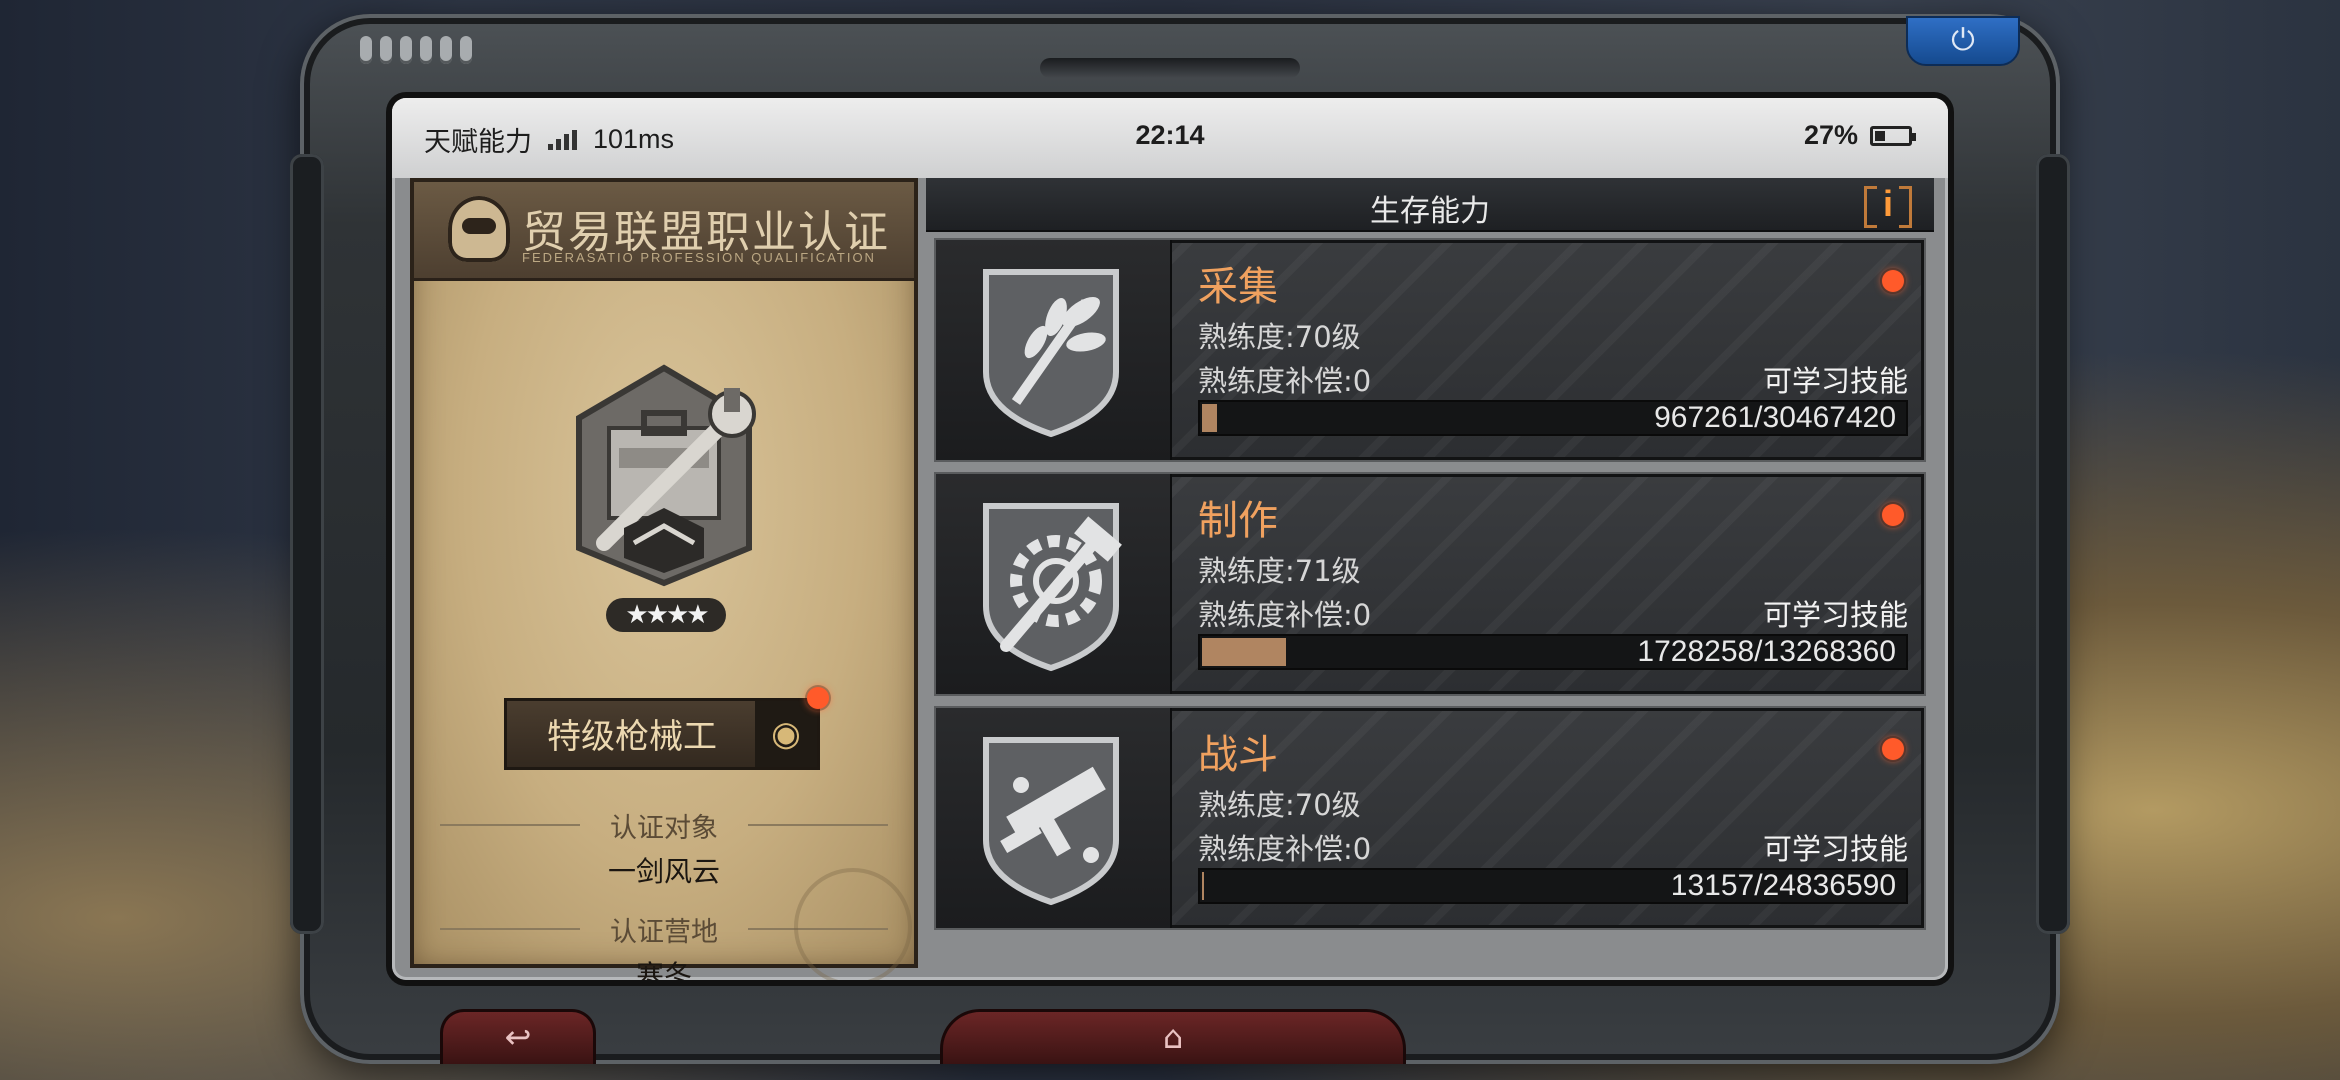  I want to click on skill-card-combat: 战斗 熟练度:70级 熟练度补偿:0 可学习技能 13157/24836590, so click(1430, 818).